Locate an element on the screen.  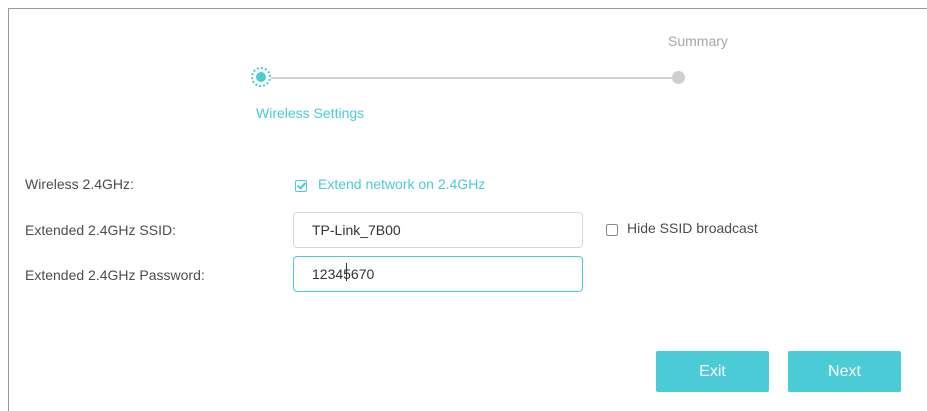
ssid-label: Extended 2.4GHz SSID: is located at coordinates (100, 230).